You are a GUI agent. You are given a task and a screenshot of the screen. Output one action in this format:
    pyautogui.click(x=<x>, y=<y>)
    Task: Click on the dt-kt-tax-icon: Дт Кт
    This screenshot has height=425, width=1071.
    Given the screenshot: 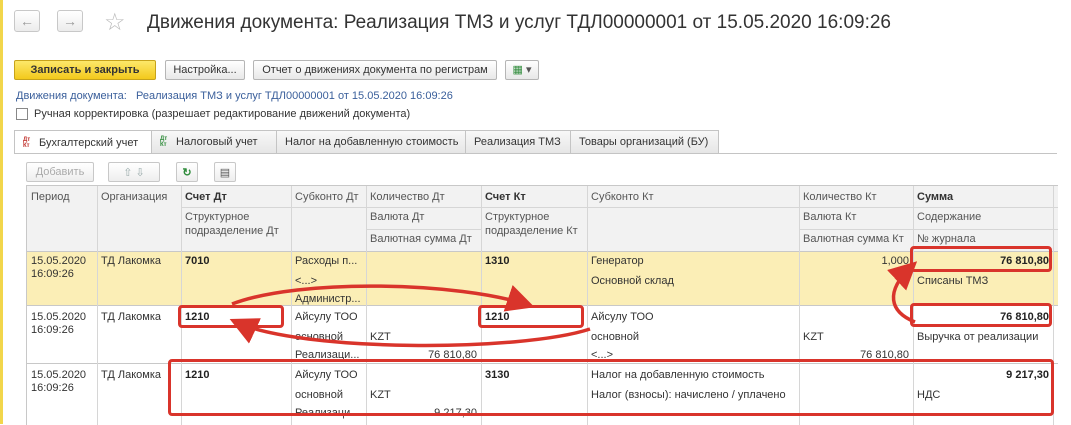 What is the action you would take?
    pyautogui.click(x=164, y=142)
    